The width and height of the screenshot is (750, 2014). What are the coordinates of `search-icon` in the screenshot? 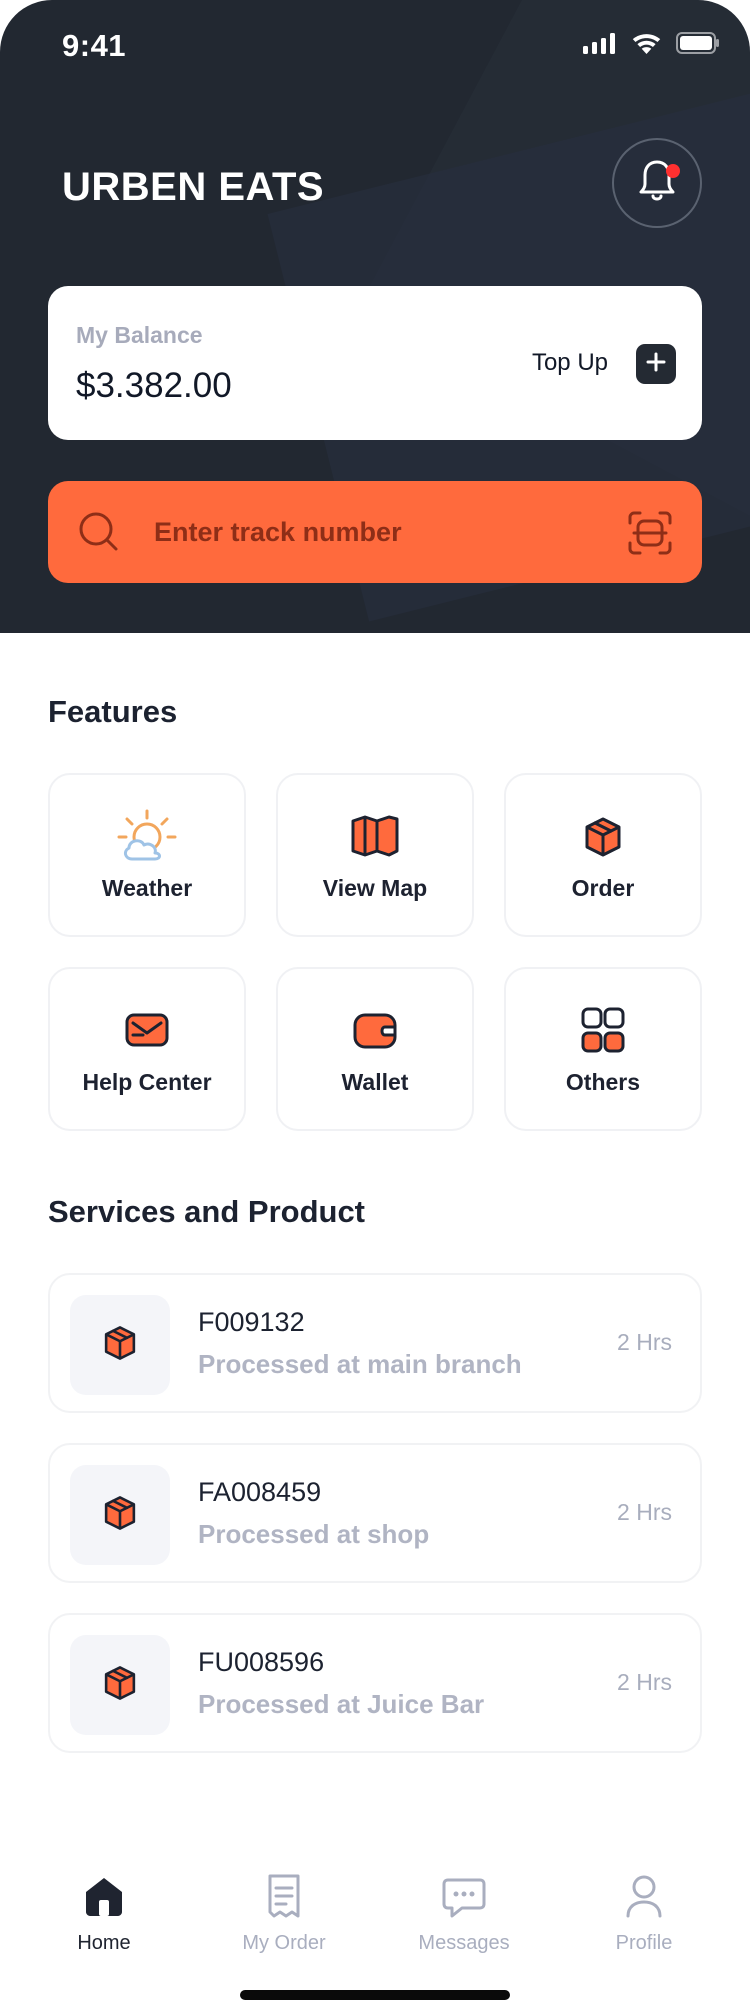 It's located at (99, 532).